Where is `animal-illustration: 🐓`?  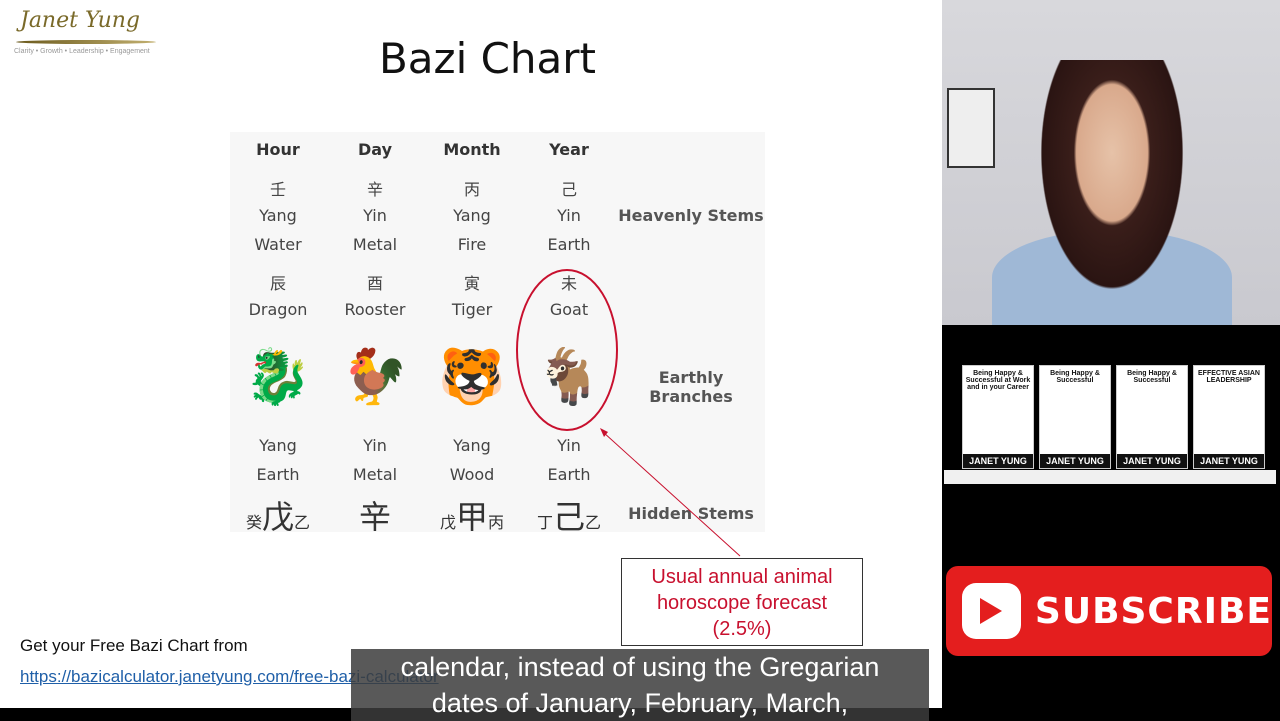
animal-illustration: 🐓 is located at coordinates (375, 377).